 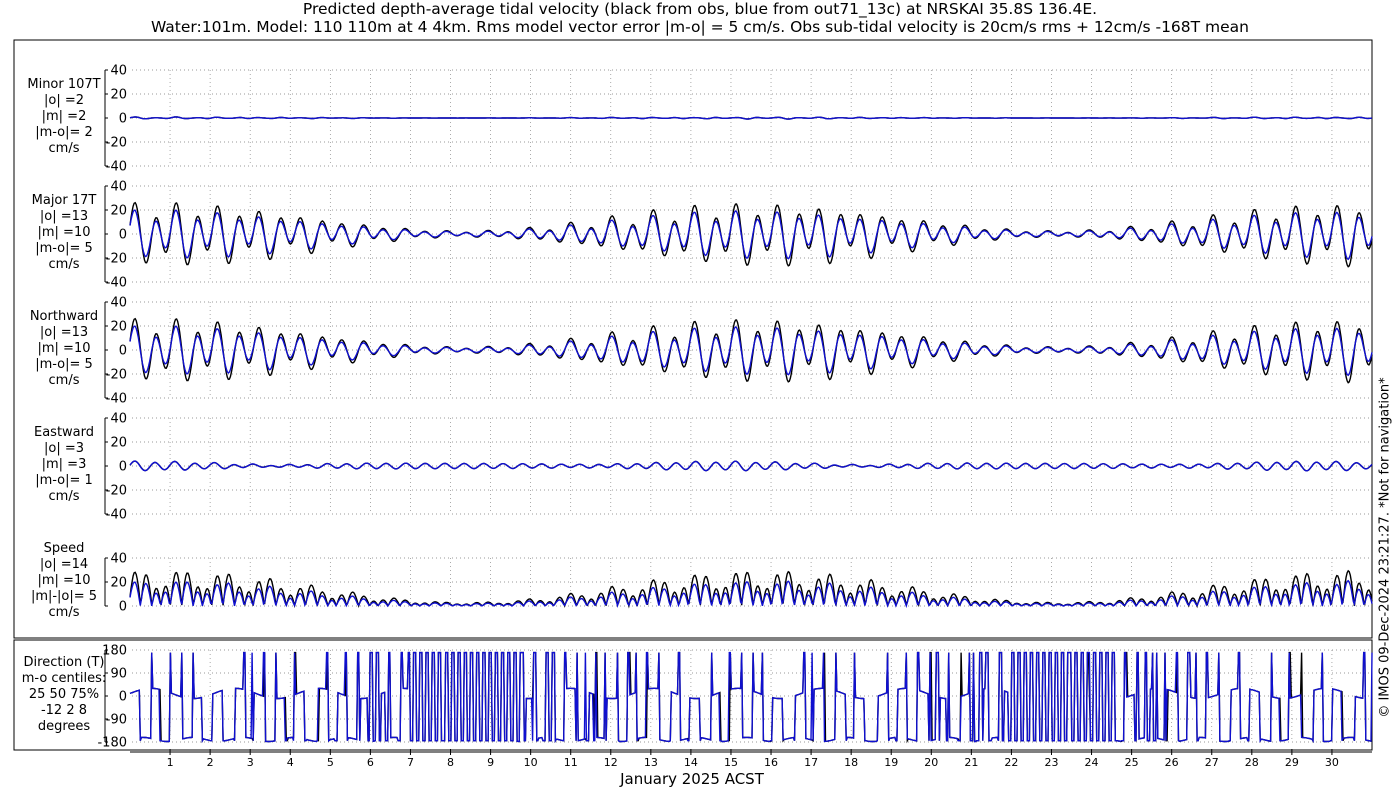 I want to click on panel-label-minor: |m-o|= 2, so click(x=64, y=132).